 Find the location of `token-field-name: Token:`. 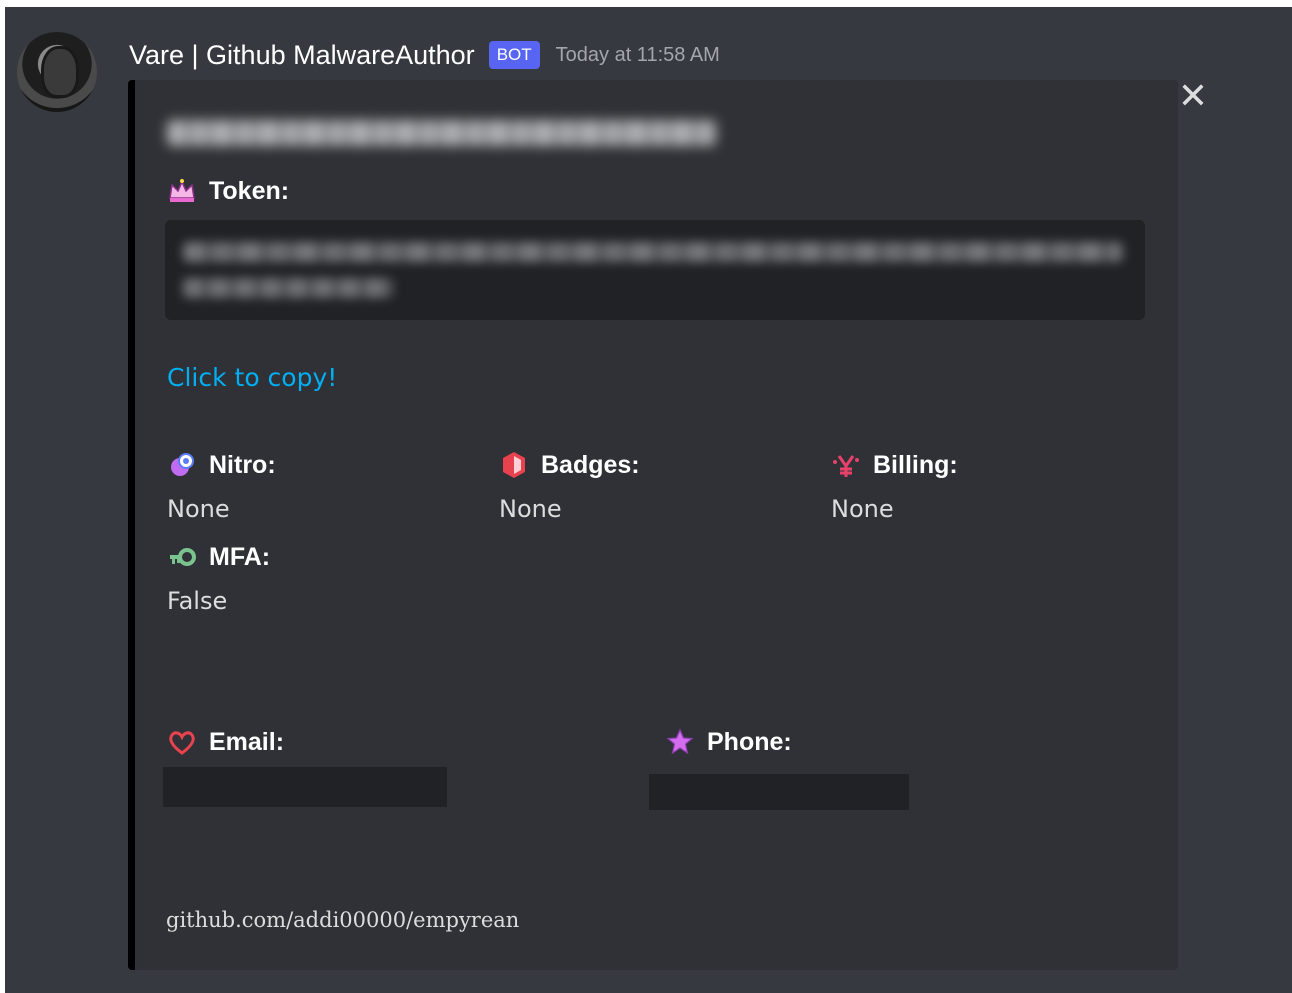

token-field-name: Token: is located at coordinates (249, 190).